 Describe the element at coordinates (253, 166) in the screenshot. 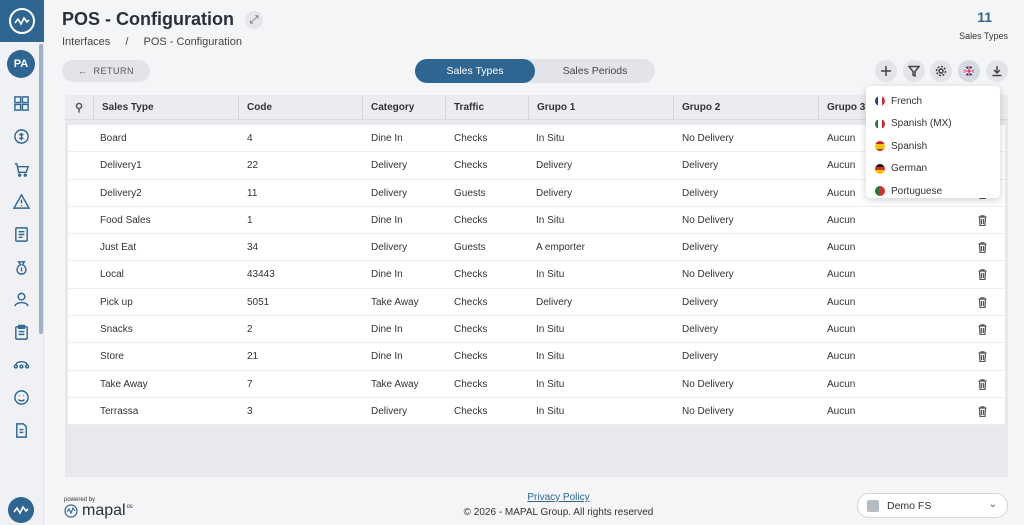

I see `cell-code: 22` at that location.